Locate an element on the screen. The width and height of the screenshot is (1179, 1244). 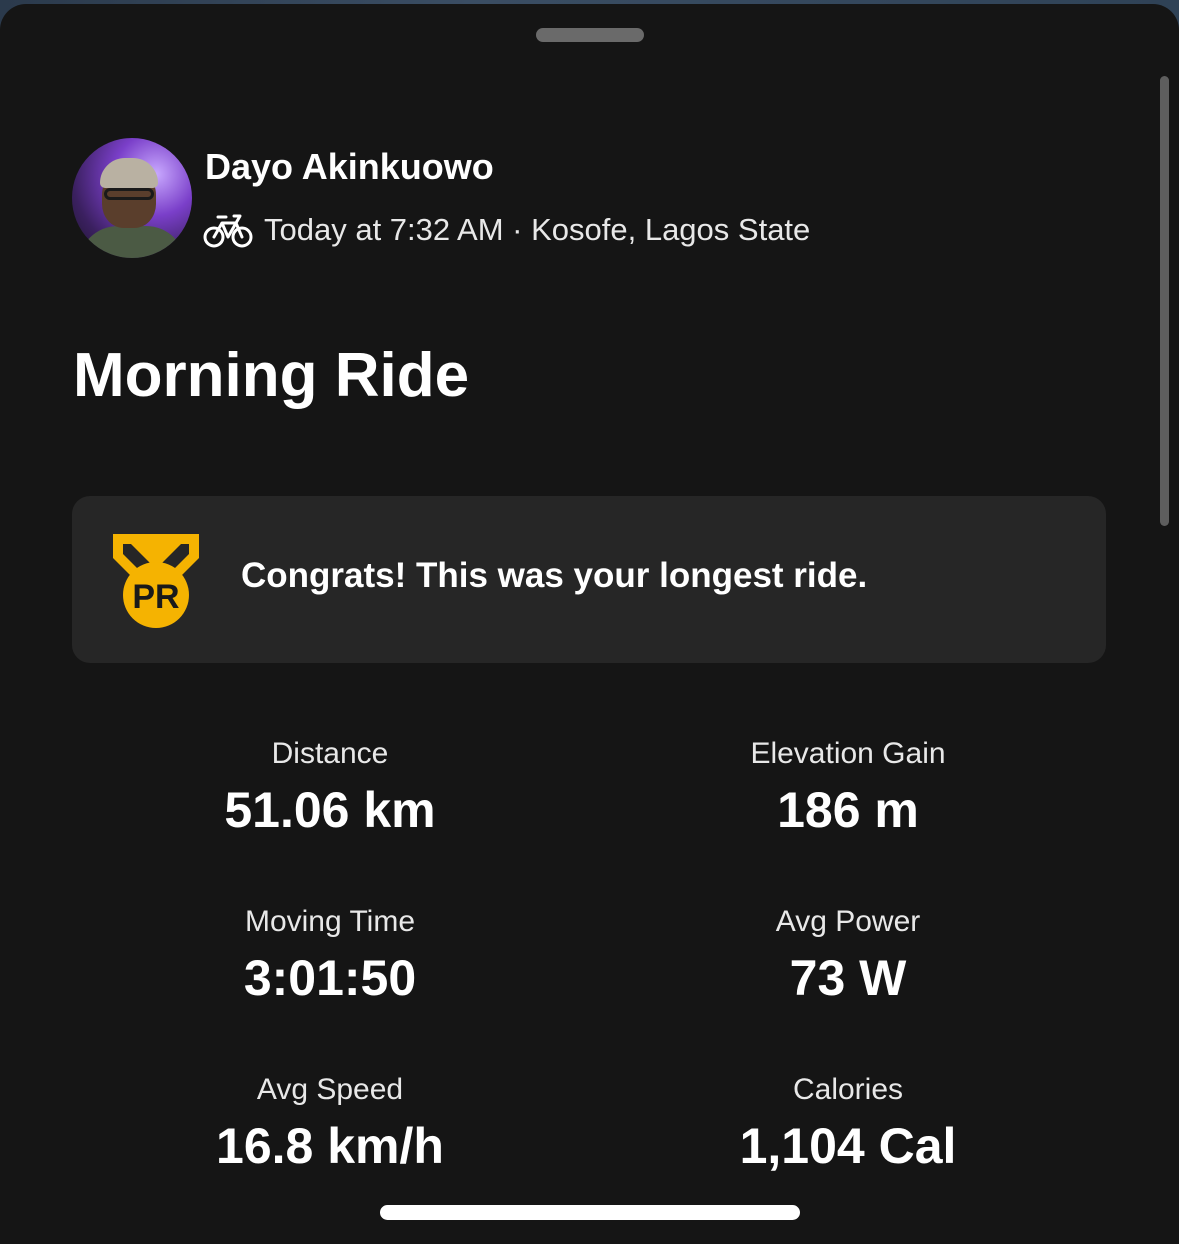
sheet-grabber-handle is located at coordinates (590, 35).